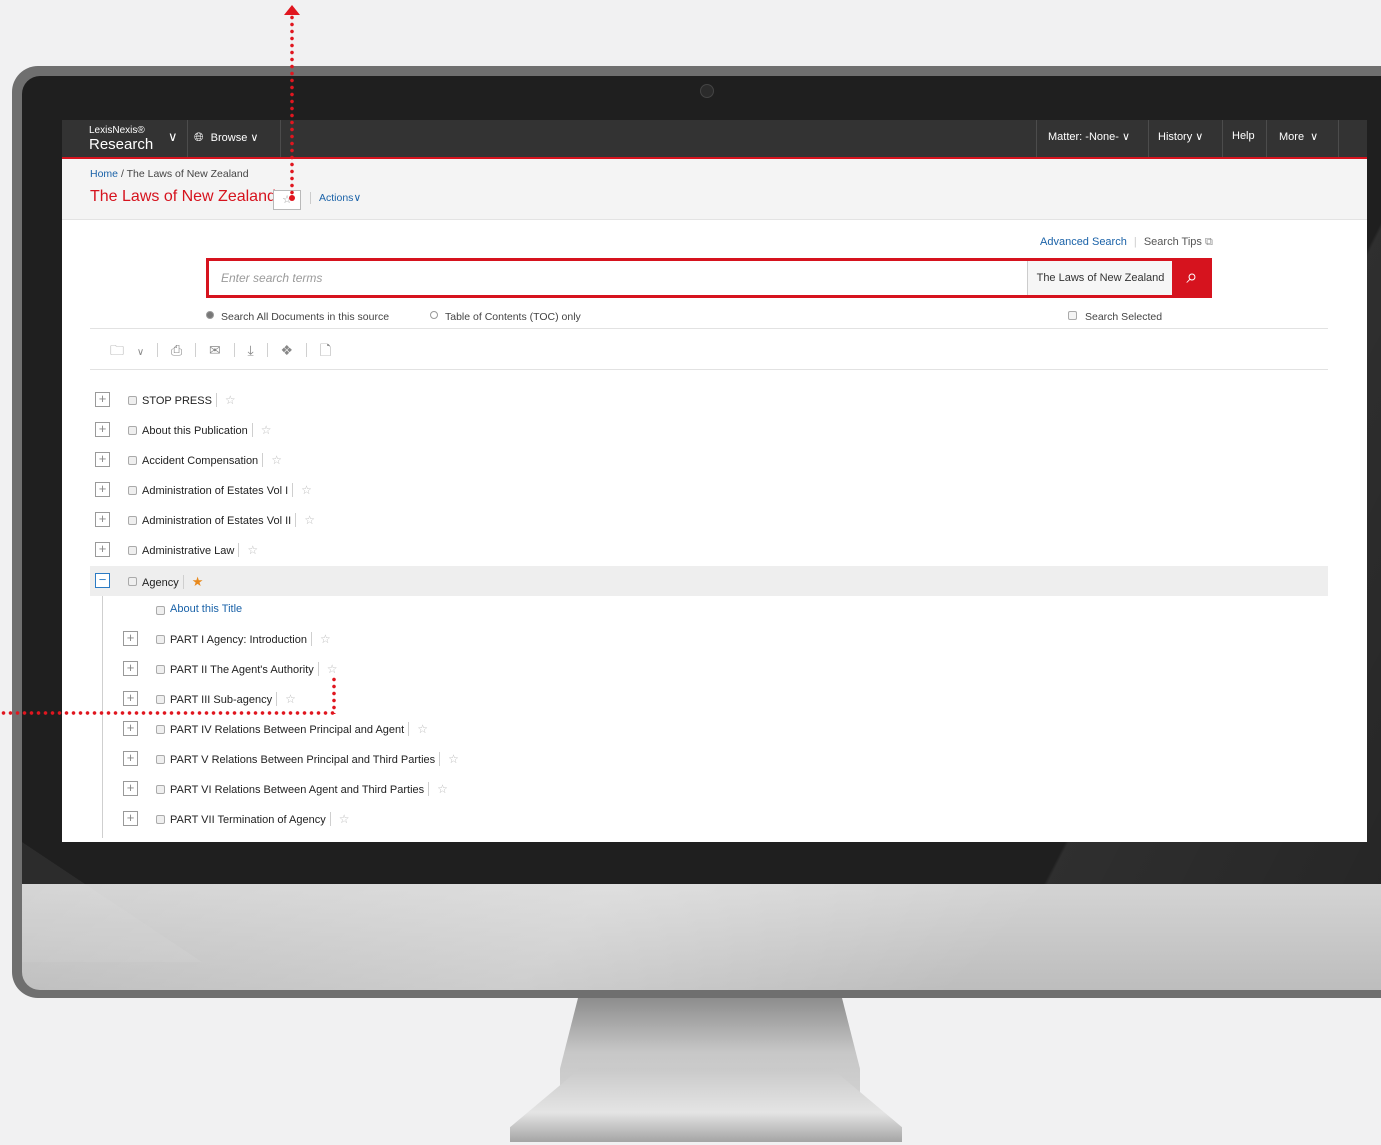  I want to click on radio-toc-only, so click(434, 315).